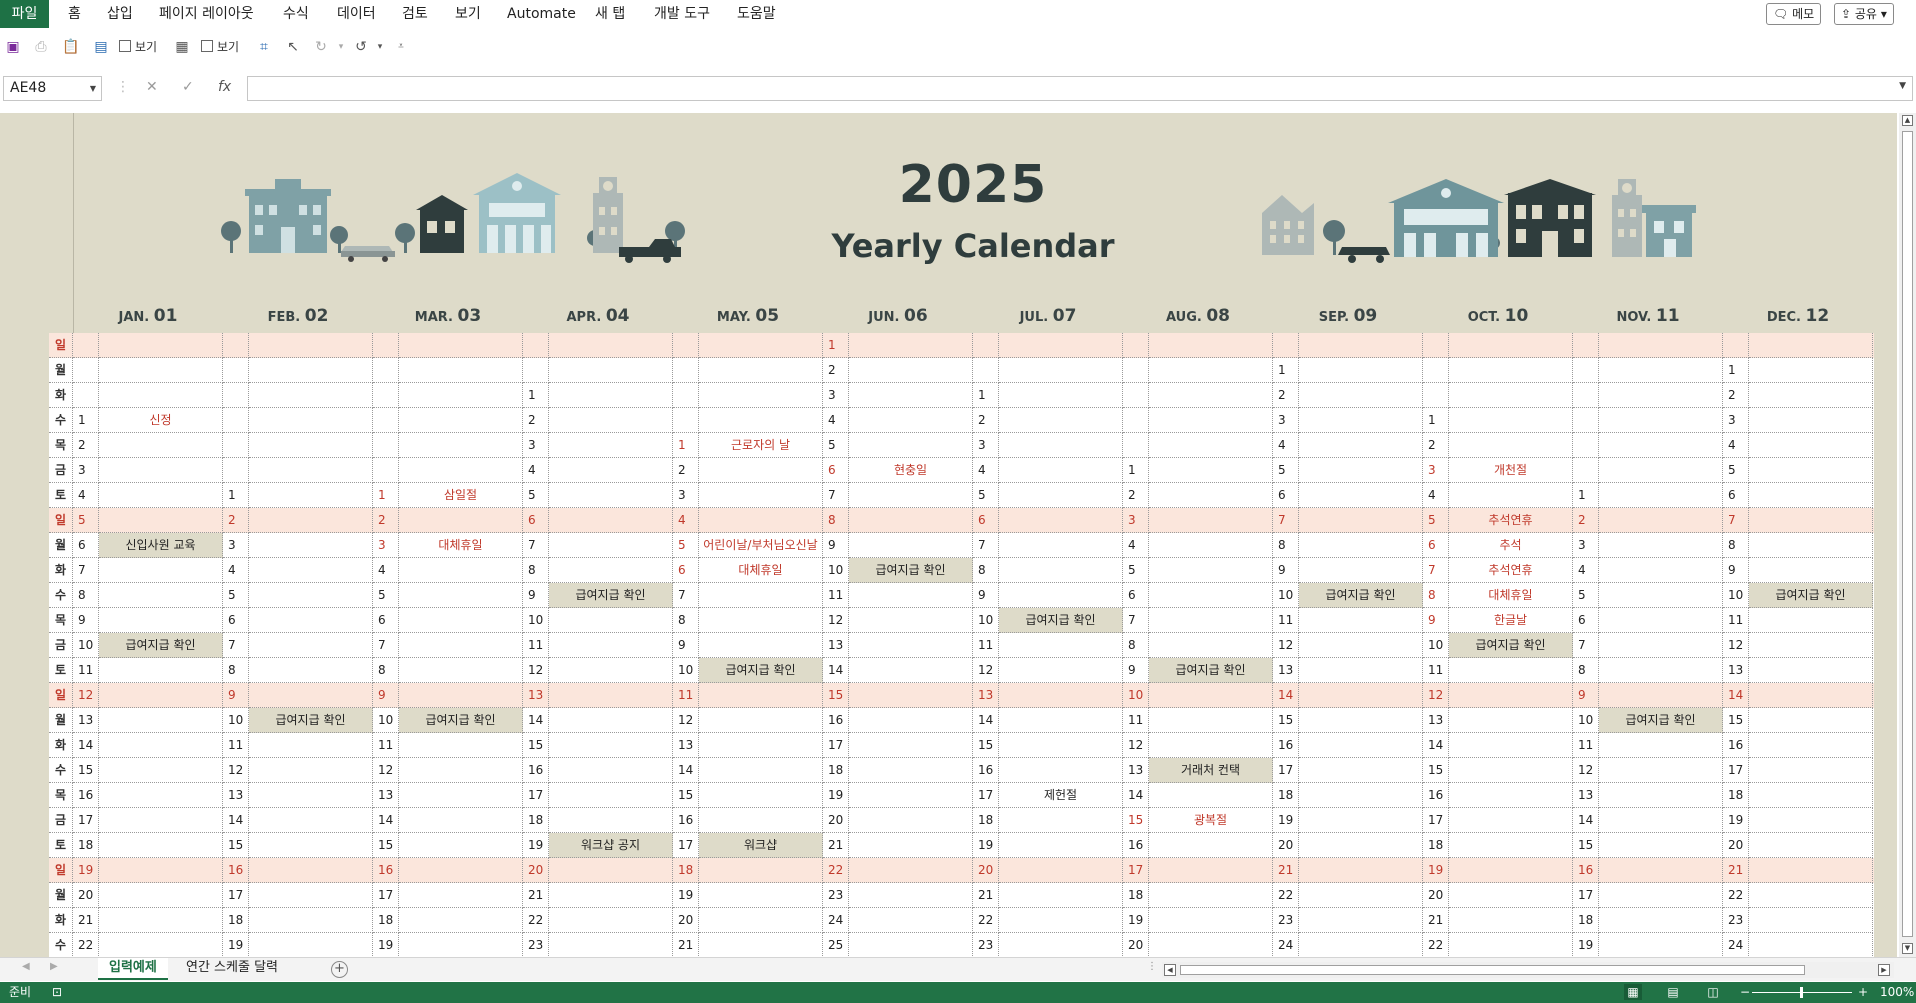 Image resolution: width=1916 pixels, height=1003 pixels. I want to click on tab-insert: 삽입, so click(120, 14).